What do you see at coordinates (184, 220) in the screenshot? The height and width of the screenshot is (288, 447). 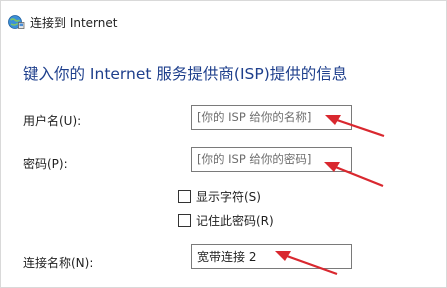 I see `remember-password-checkbox` at bounding box center [184, 220].